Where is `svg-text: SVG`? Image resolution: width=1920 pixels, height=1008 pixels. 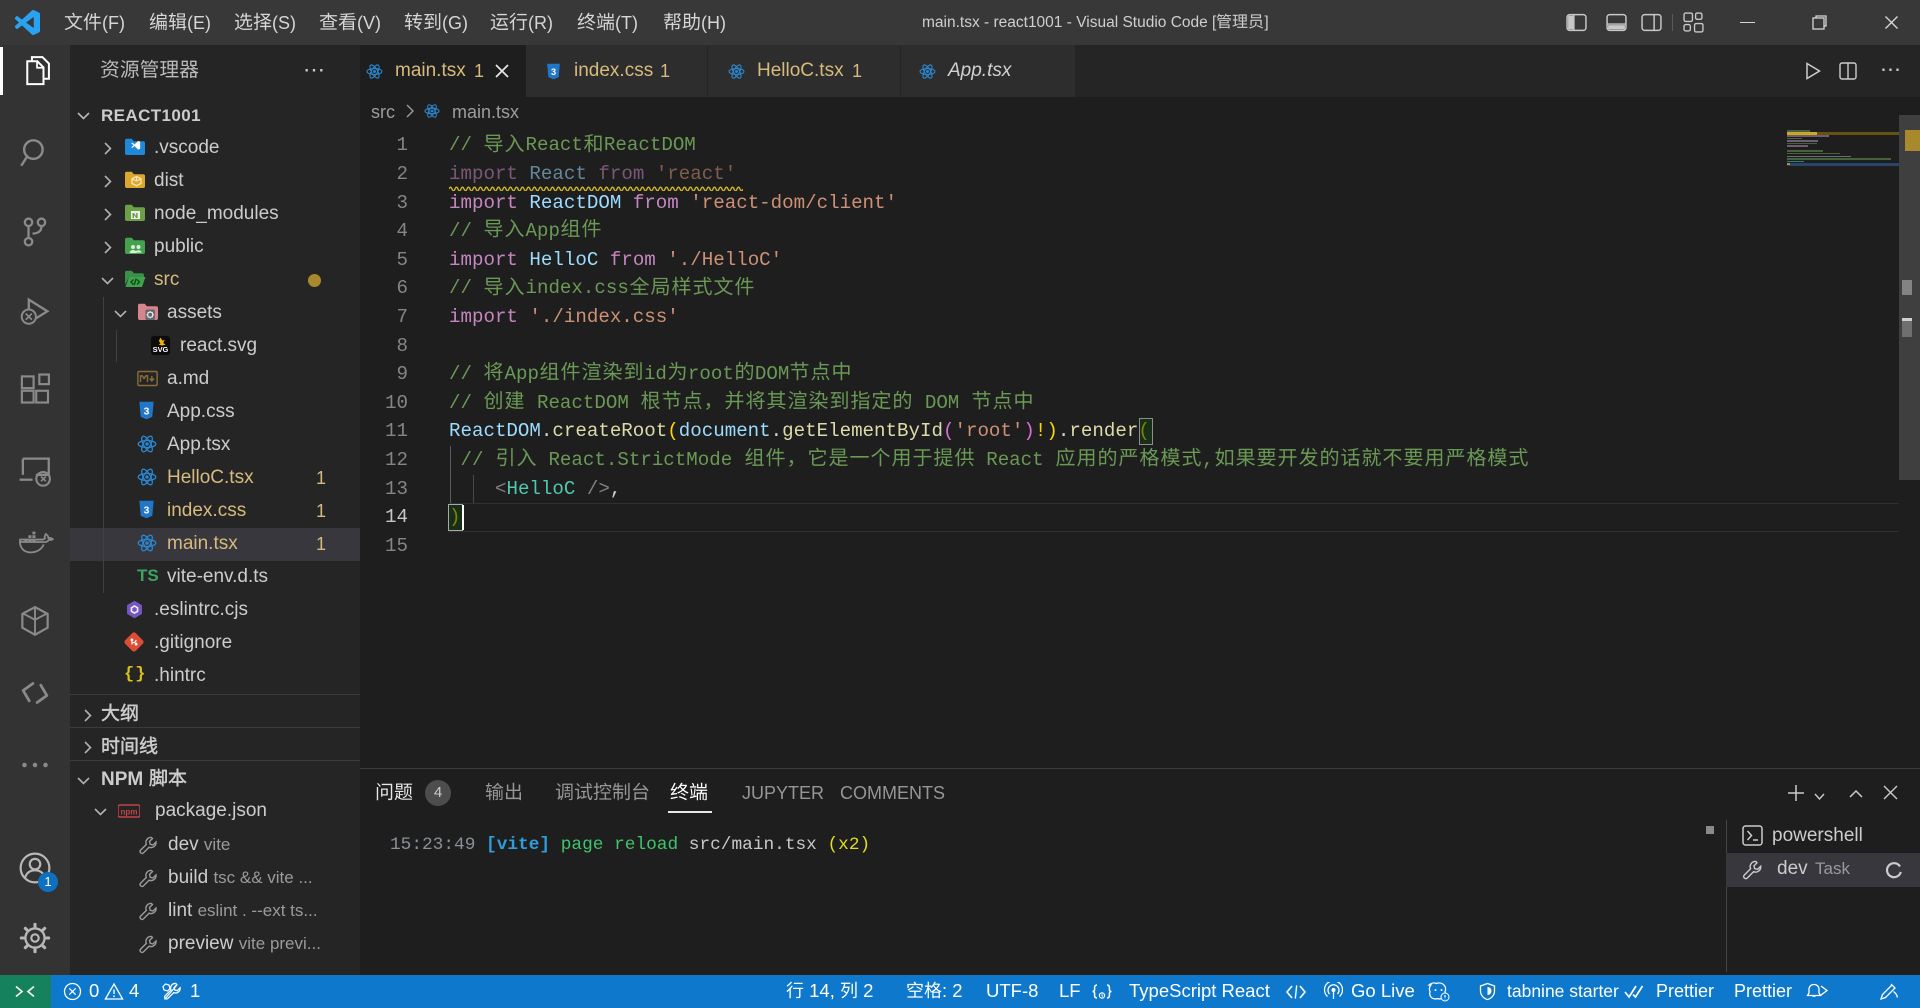 svg-text: SVG is located at coordinates (161, 349).